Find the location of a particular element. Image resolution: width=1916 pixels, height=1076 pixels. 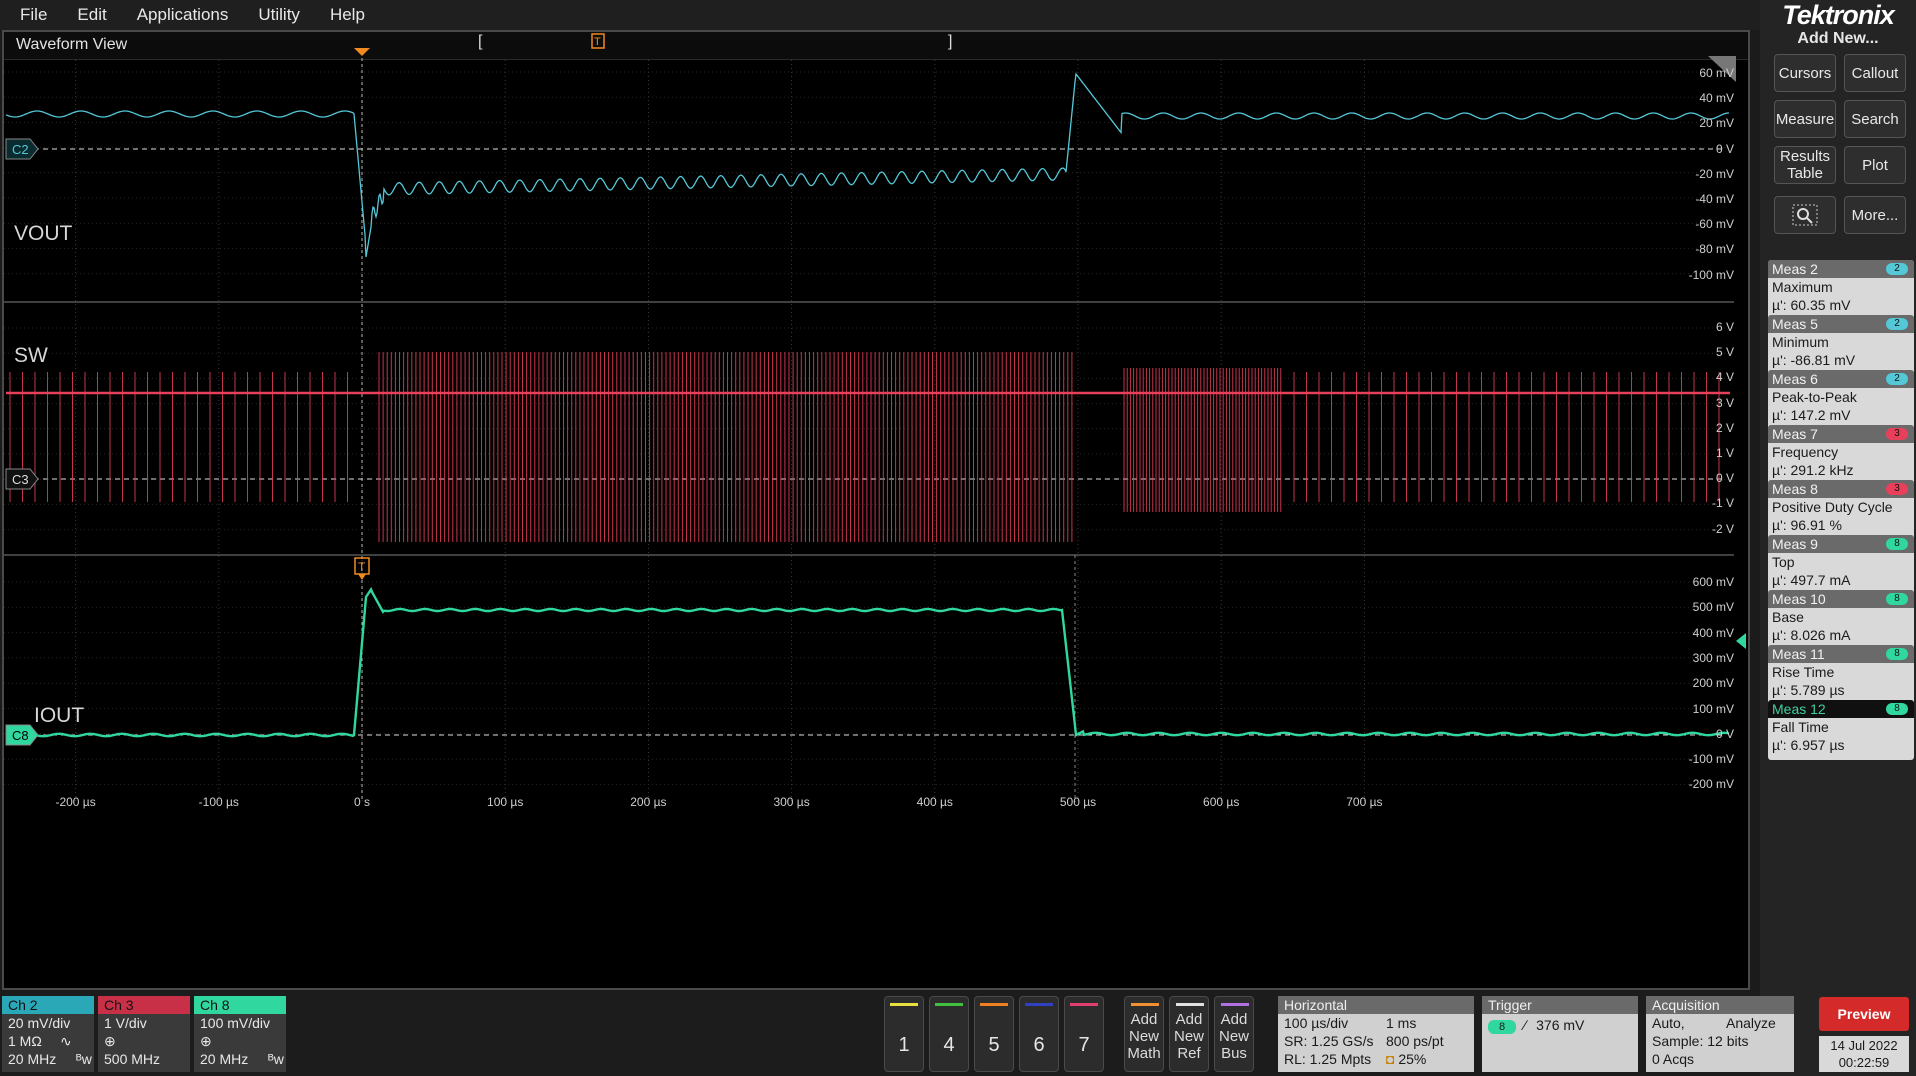

acquisition-mode: Auto, is located at coordinates (1668, 1023).